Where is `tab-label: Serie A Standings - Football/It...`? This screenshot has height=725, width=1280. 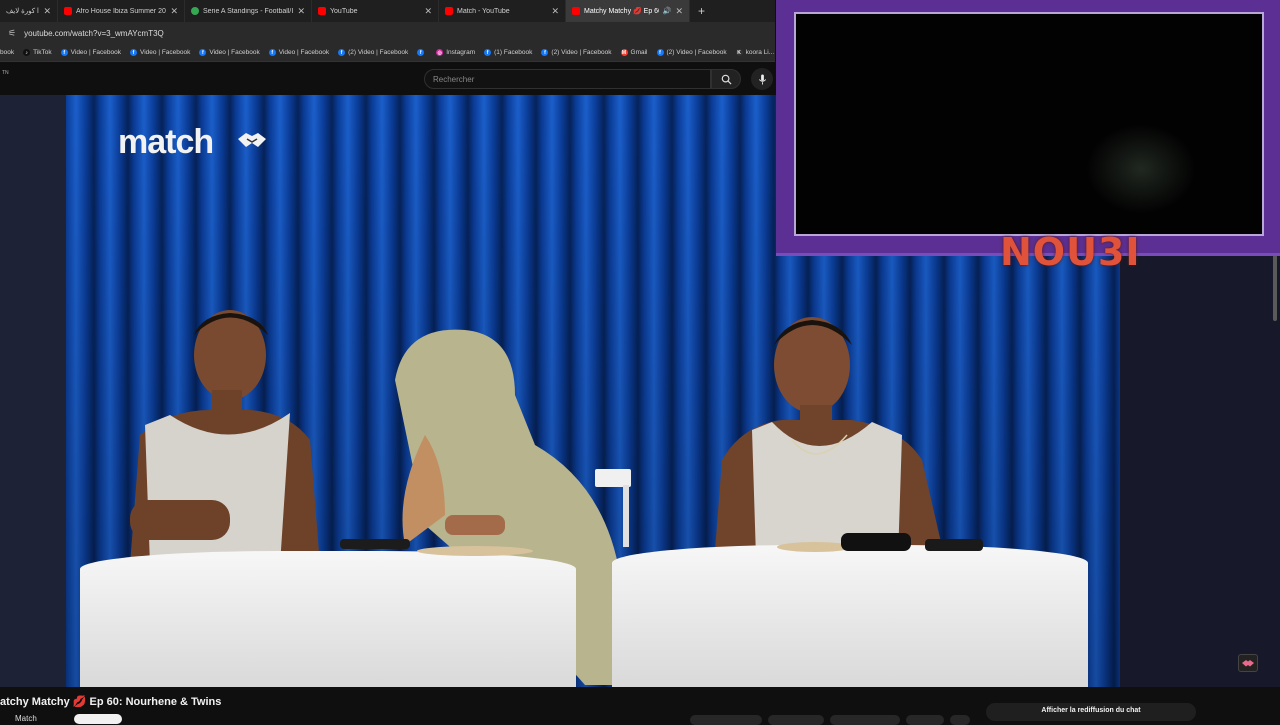
tab-label: Serie A Standings - Football/It... is located at coordinates (248, 11).